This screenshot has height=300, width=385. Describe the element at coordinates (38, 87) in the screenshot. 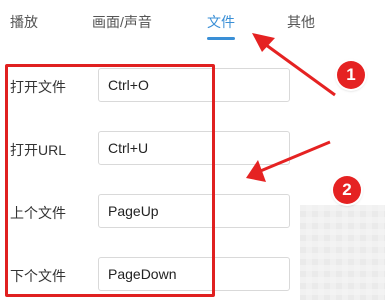

I see `open-file-label: 打开文件` at that location.